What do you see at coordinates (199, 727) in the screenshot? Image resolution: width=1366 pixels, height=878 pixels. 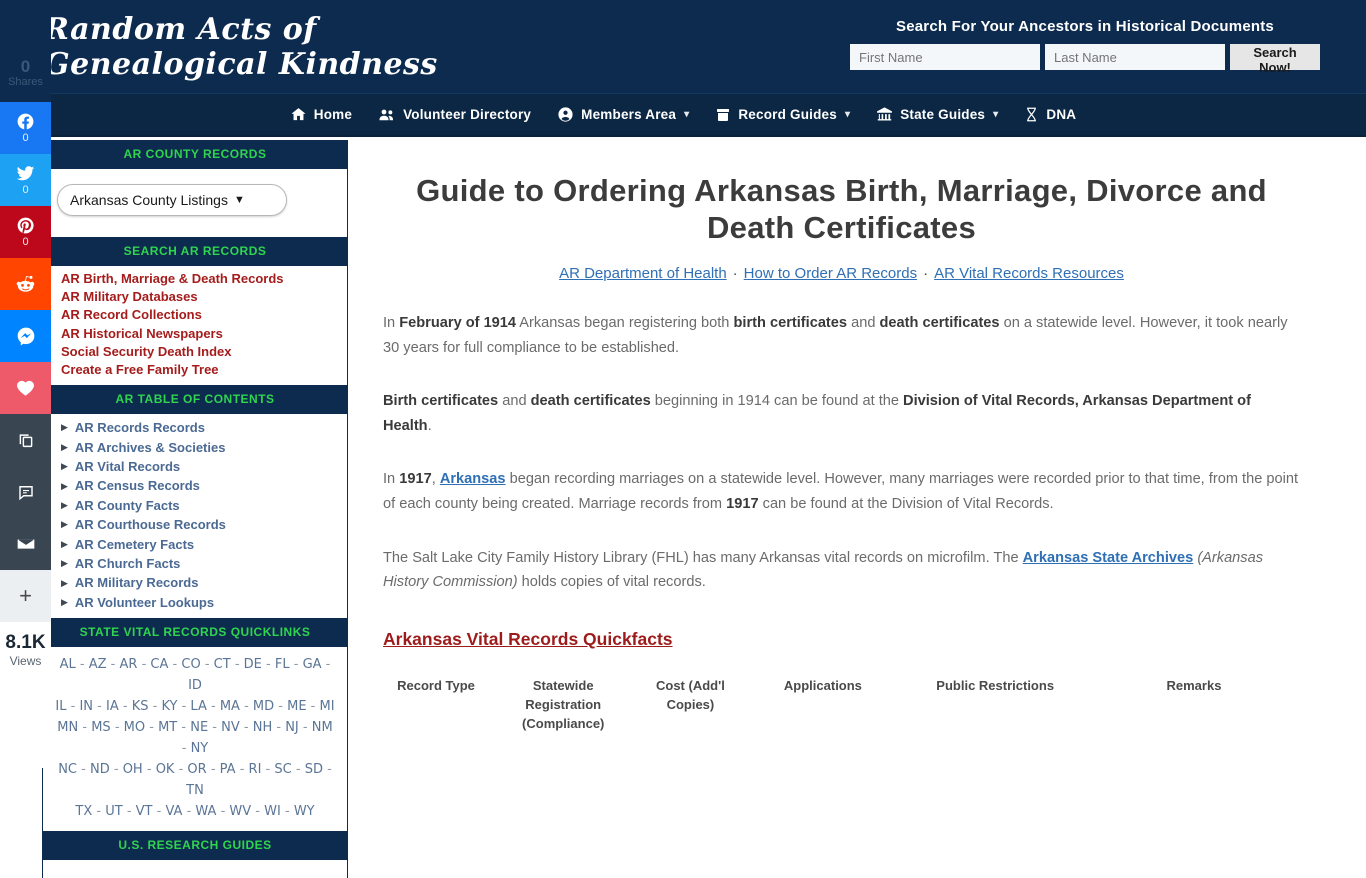 I see `state-link-ne: NE` at bounding box center [199, 727].